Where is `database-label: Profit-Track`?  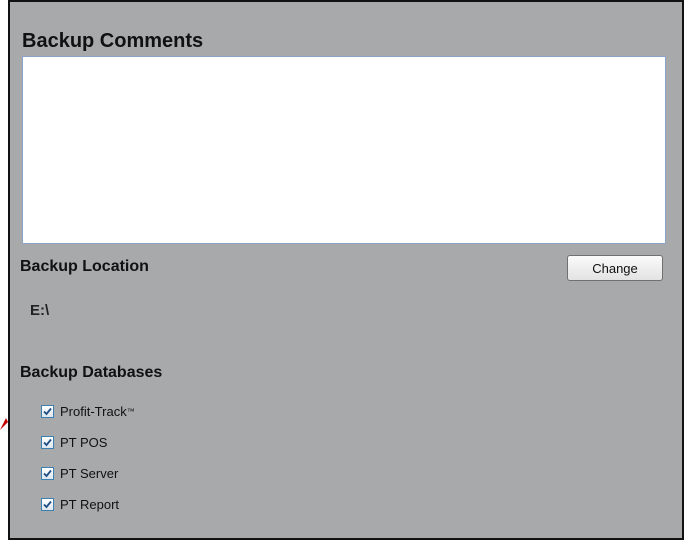 database-label: Profit-Track is located at coordinates (93, 411).